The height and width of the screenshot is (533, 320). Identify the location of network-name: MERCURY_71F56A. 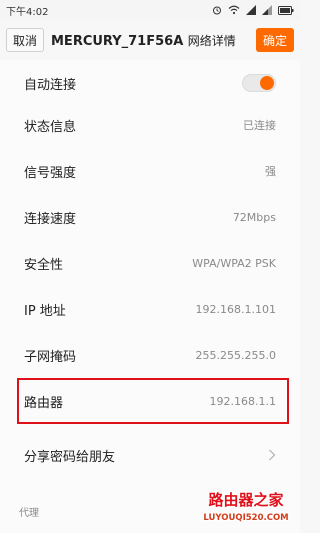
(117, 41).